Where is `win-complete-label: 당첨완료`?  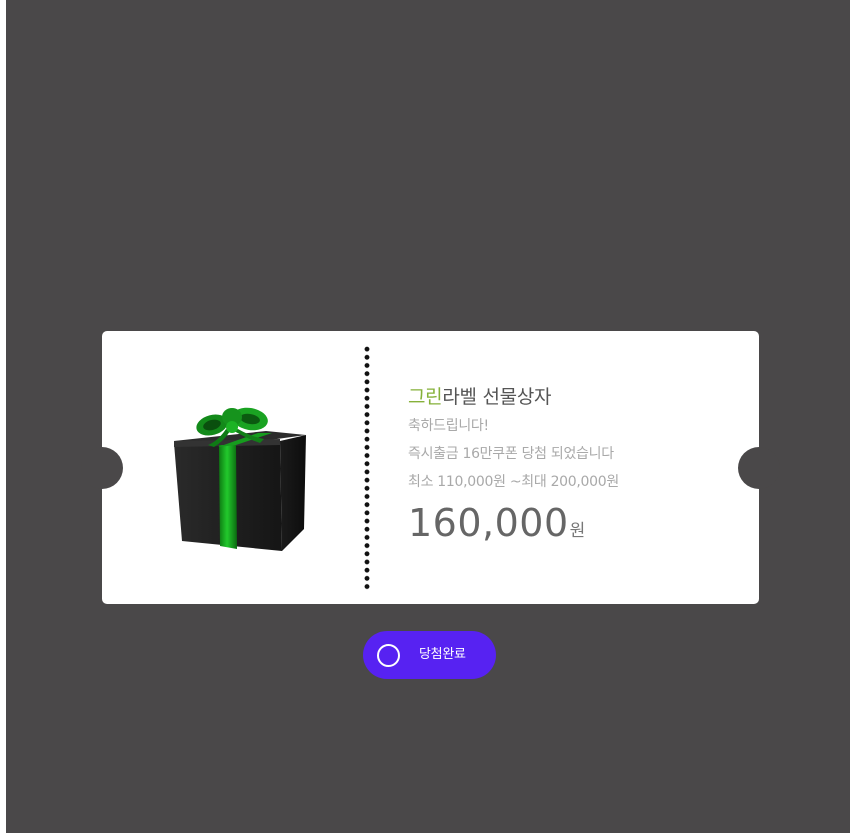 win-complete-label: 당첨완료 is located at coordinates (442, 654).